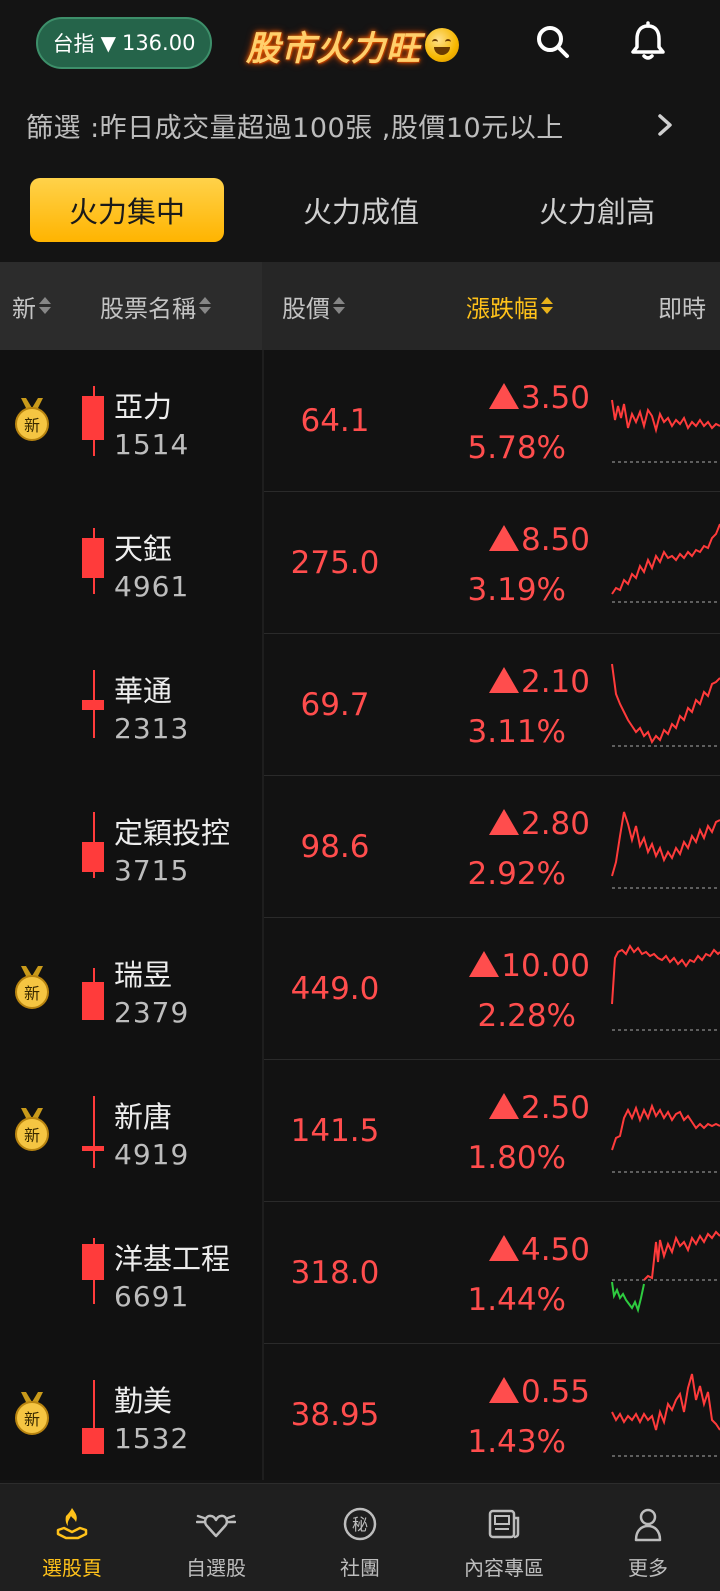  I want to click on stock-name: 天鈺, so click(143, 549).